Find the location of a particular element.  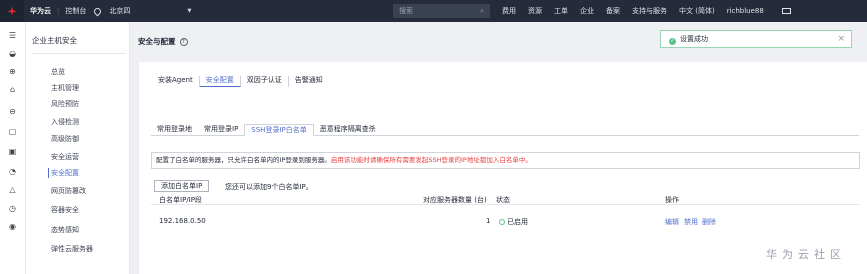

cell-status: 已启用 is located at coordinates (513, 222).